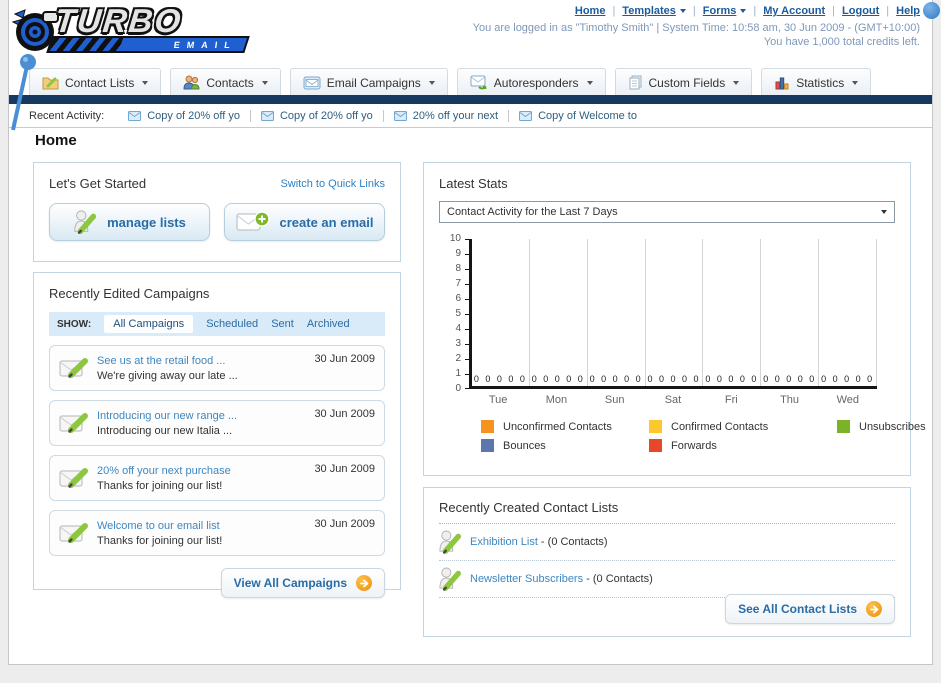 The image size is (941, 683). I want to click on contact-list-link: Newsletter Subscribers, so click(526, 579).